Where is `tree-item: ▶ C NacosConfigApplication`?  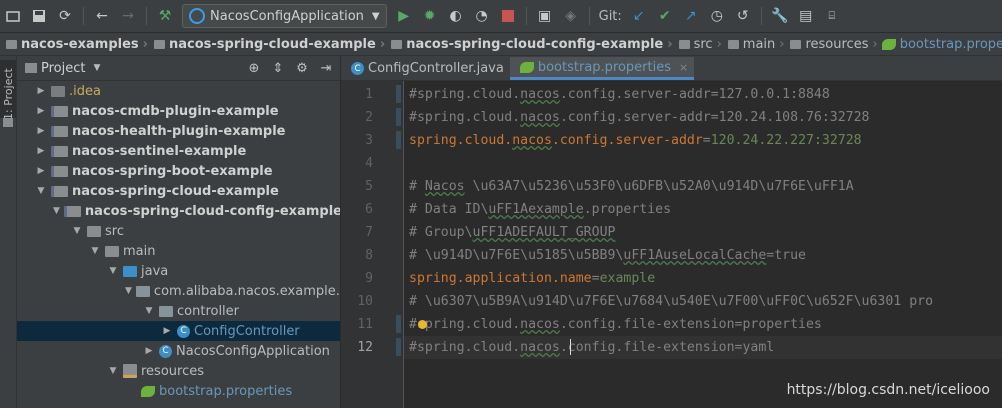 tree-item: ▶ C NacosConfigApplication is located at coordinates (178, 351).